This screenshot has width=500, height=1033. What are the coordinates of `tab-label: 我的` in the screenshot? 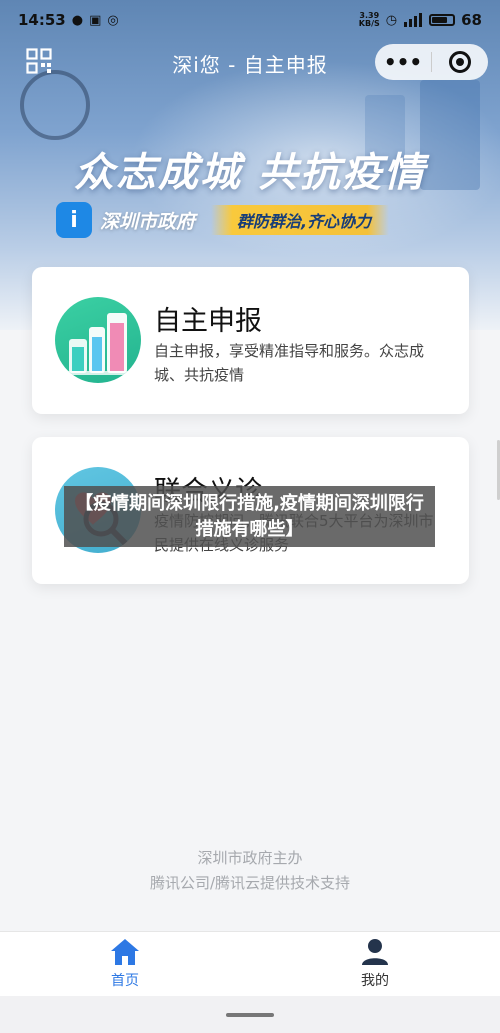 It's located at (375, 981).